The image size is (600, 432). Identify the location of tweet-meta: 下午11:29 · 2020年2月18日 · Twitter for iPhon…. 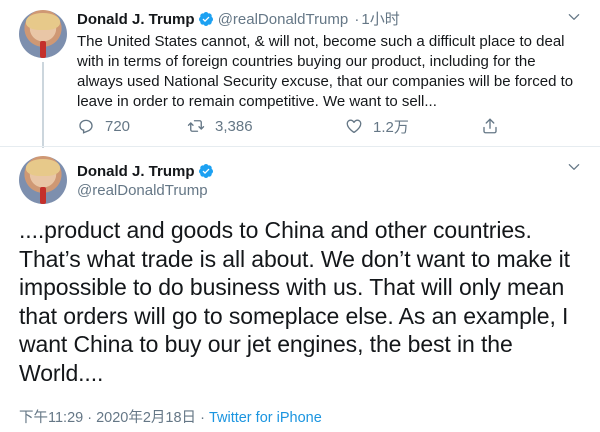
(170, 416).